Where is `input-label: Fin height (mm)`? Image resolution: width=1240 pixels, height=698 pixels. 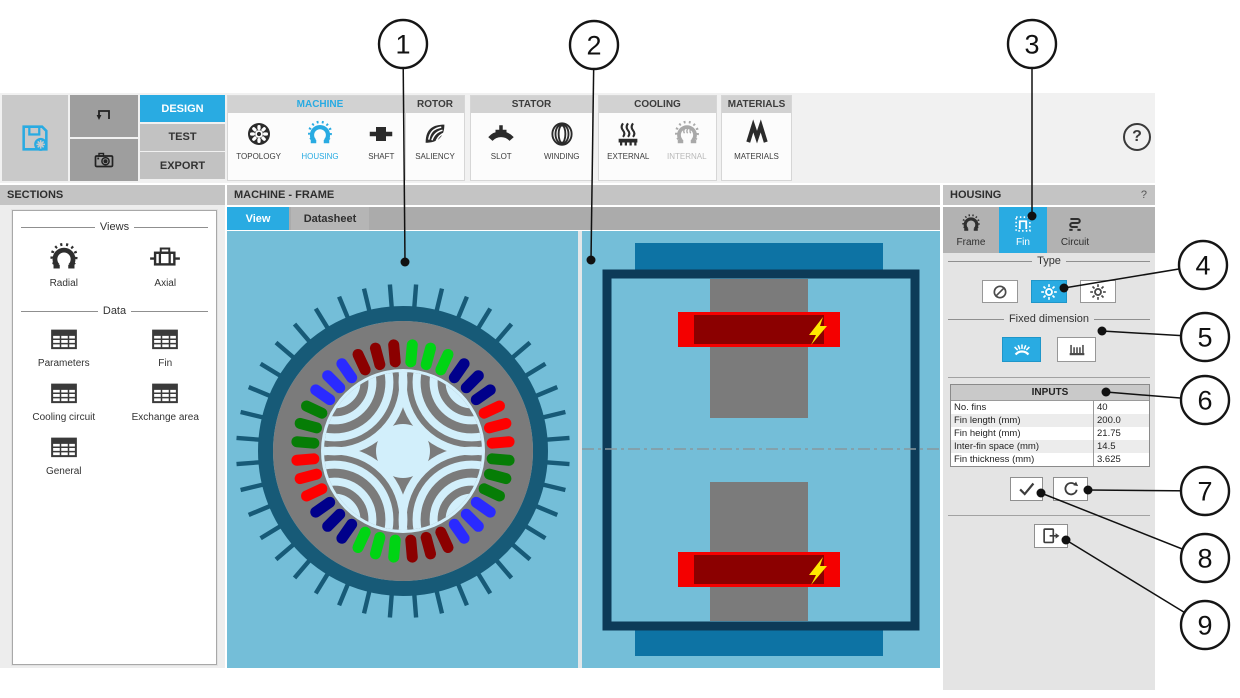 input-label: Fin height (mm) is located at coordinates (987, 433).